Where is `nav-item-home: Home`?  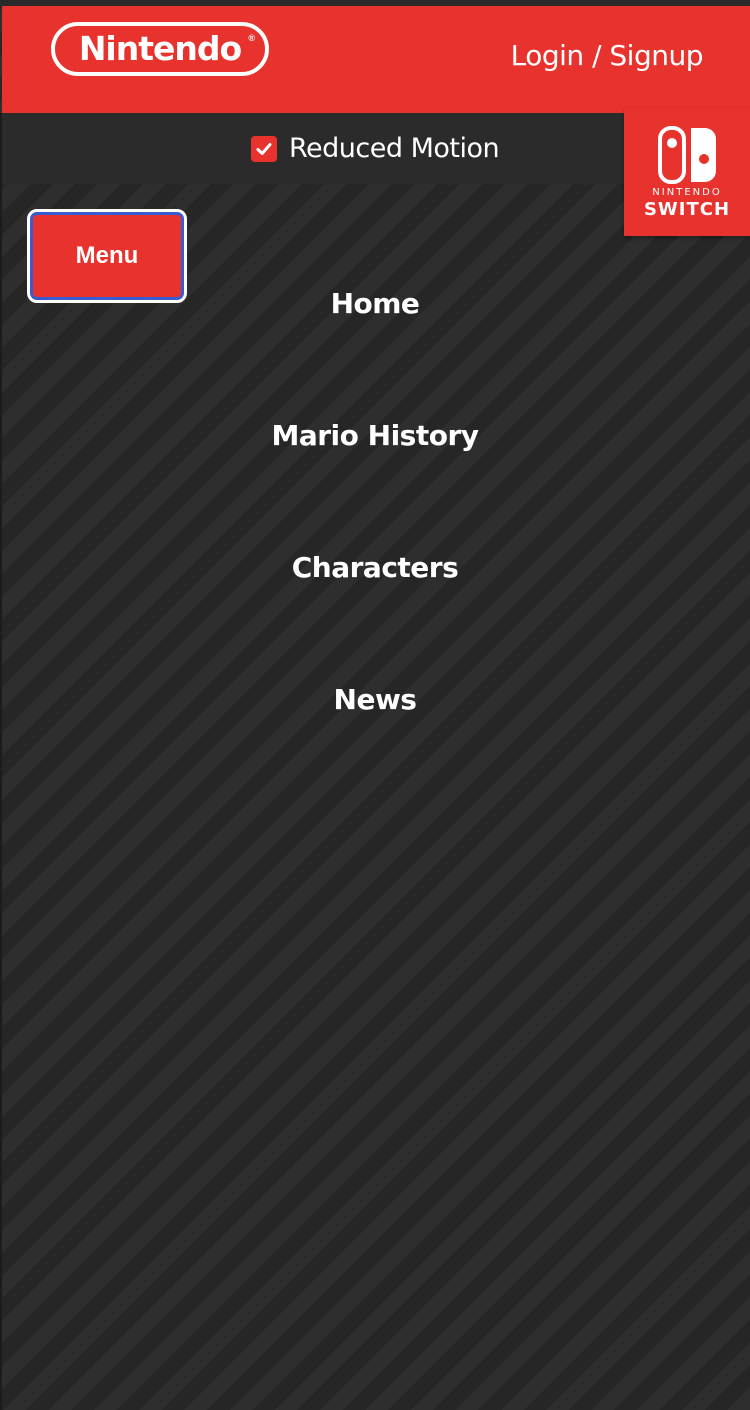
nav-item-home: Home is located at coordinates (375, 304).